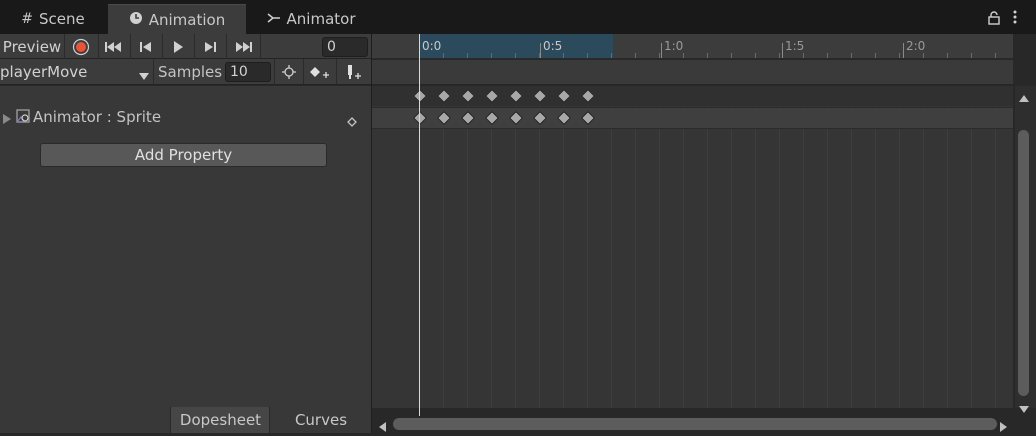  Describe the element at coordinates (187, 20) in the screenshot. I see `tab-label: Animation` at that location.